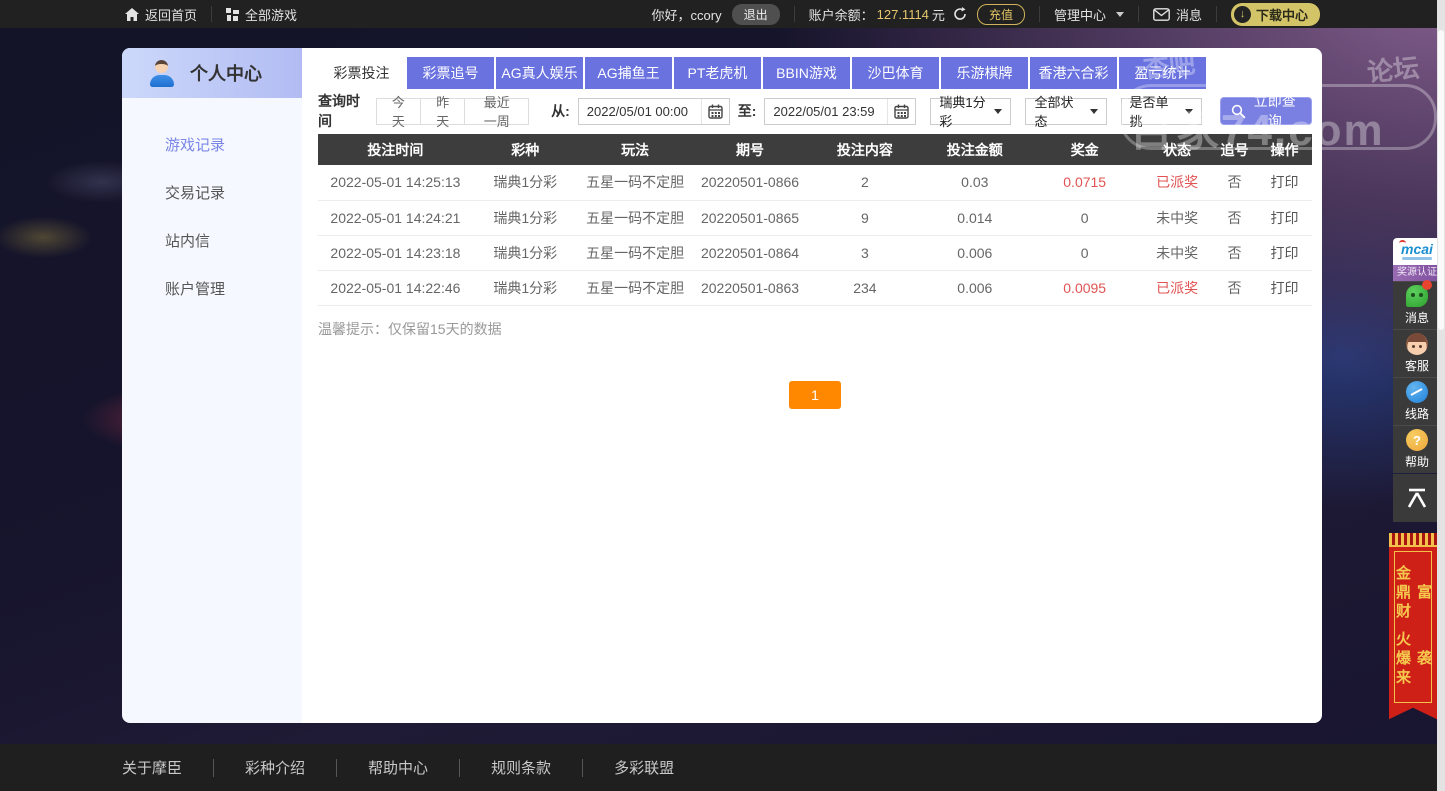 The height and width of the screenshot is (791, 1445). I want to click on to-date-input, so click(826, 111).